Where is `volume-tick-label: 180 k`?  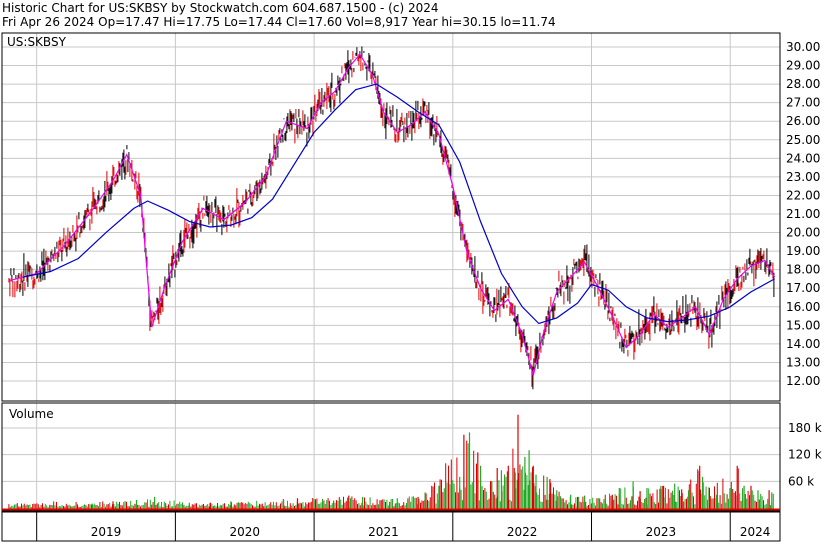
volume-tick-label: 180 k is located at coordinates (805, 428).